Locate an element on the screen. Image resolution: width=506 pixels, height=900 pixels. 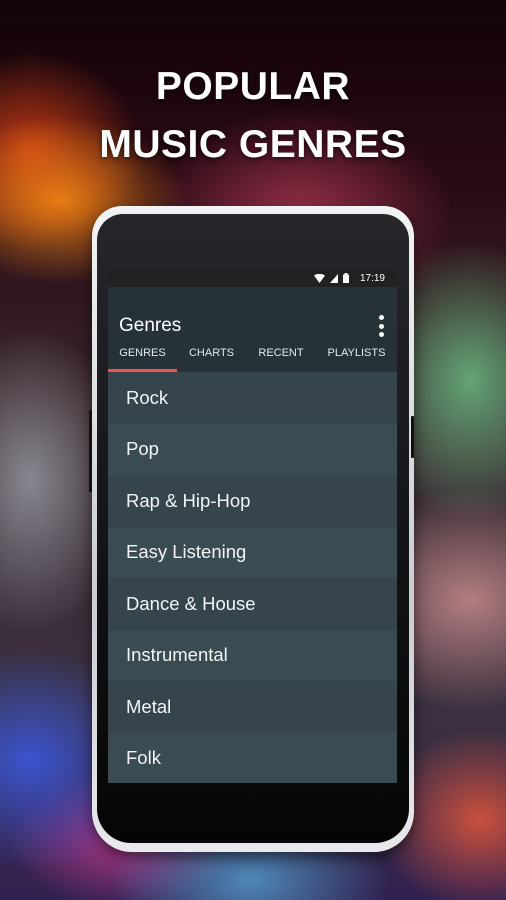
app-title: Genres is located at coordinates (150, 325).